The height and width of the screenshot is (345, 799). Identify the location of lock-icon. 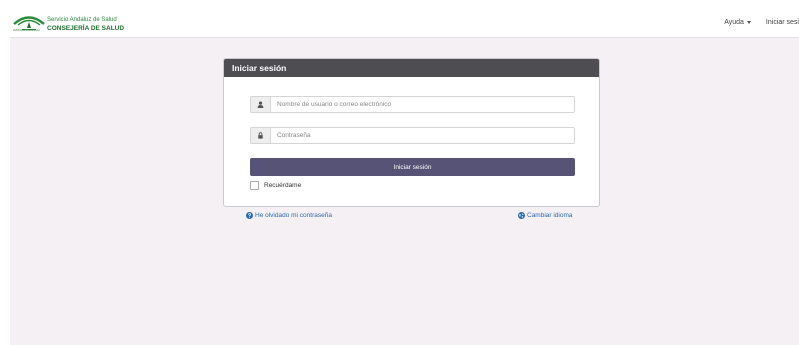
(260, 135).